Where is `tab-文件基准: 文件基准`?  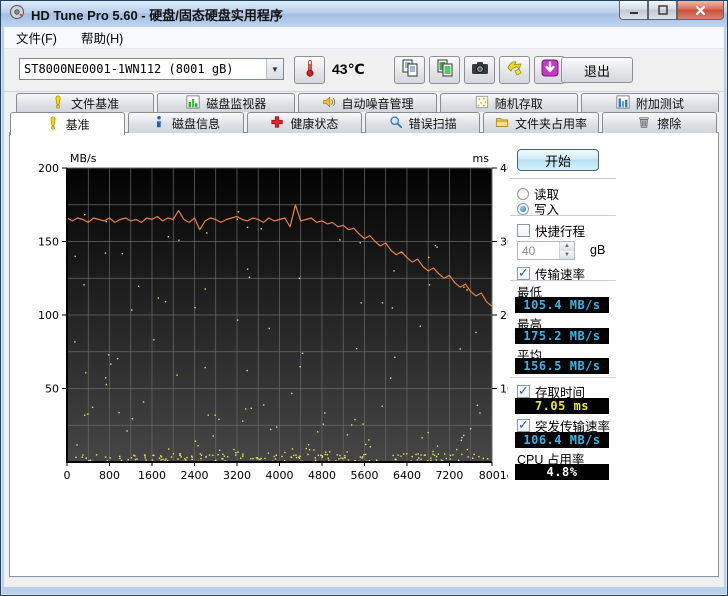 tab-文件基准: 文件基准 is located at coordinates (85, 102).